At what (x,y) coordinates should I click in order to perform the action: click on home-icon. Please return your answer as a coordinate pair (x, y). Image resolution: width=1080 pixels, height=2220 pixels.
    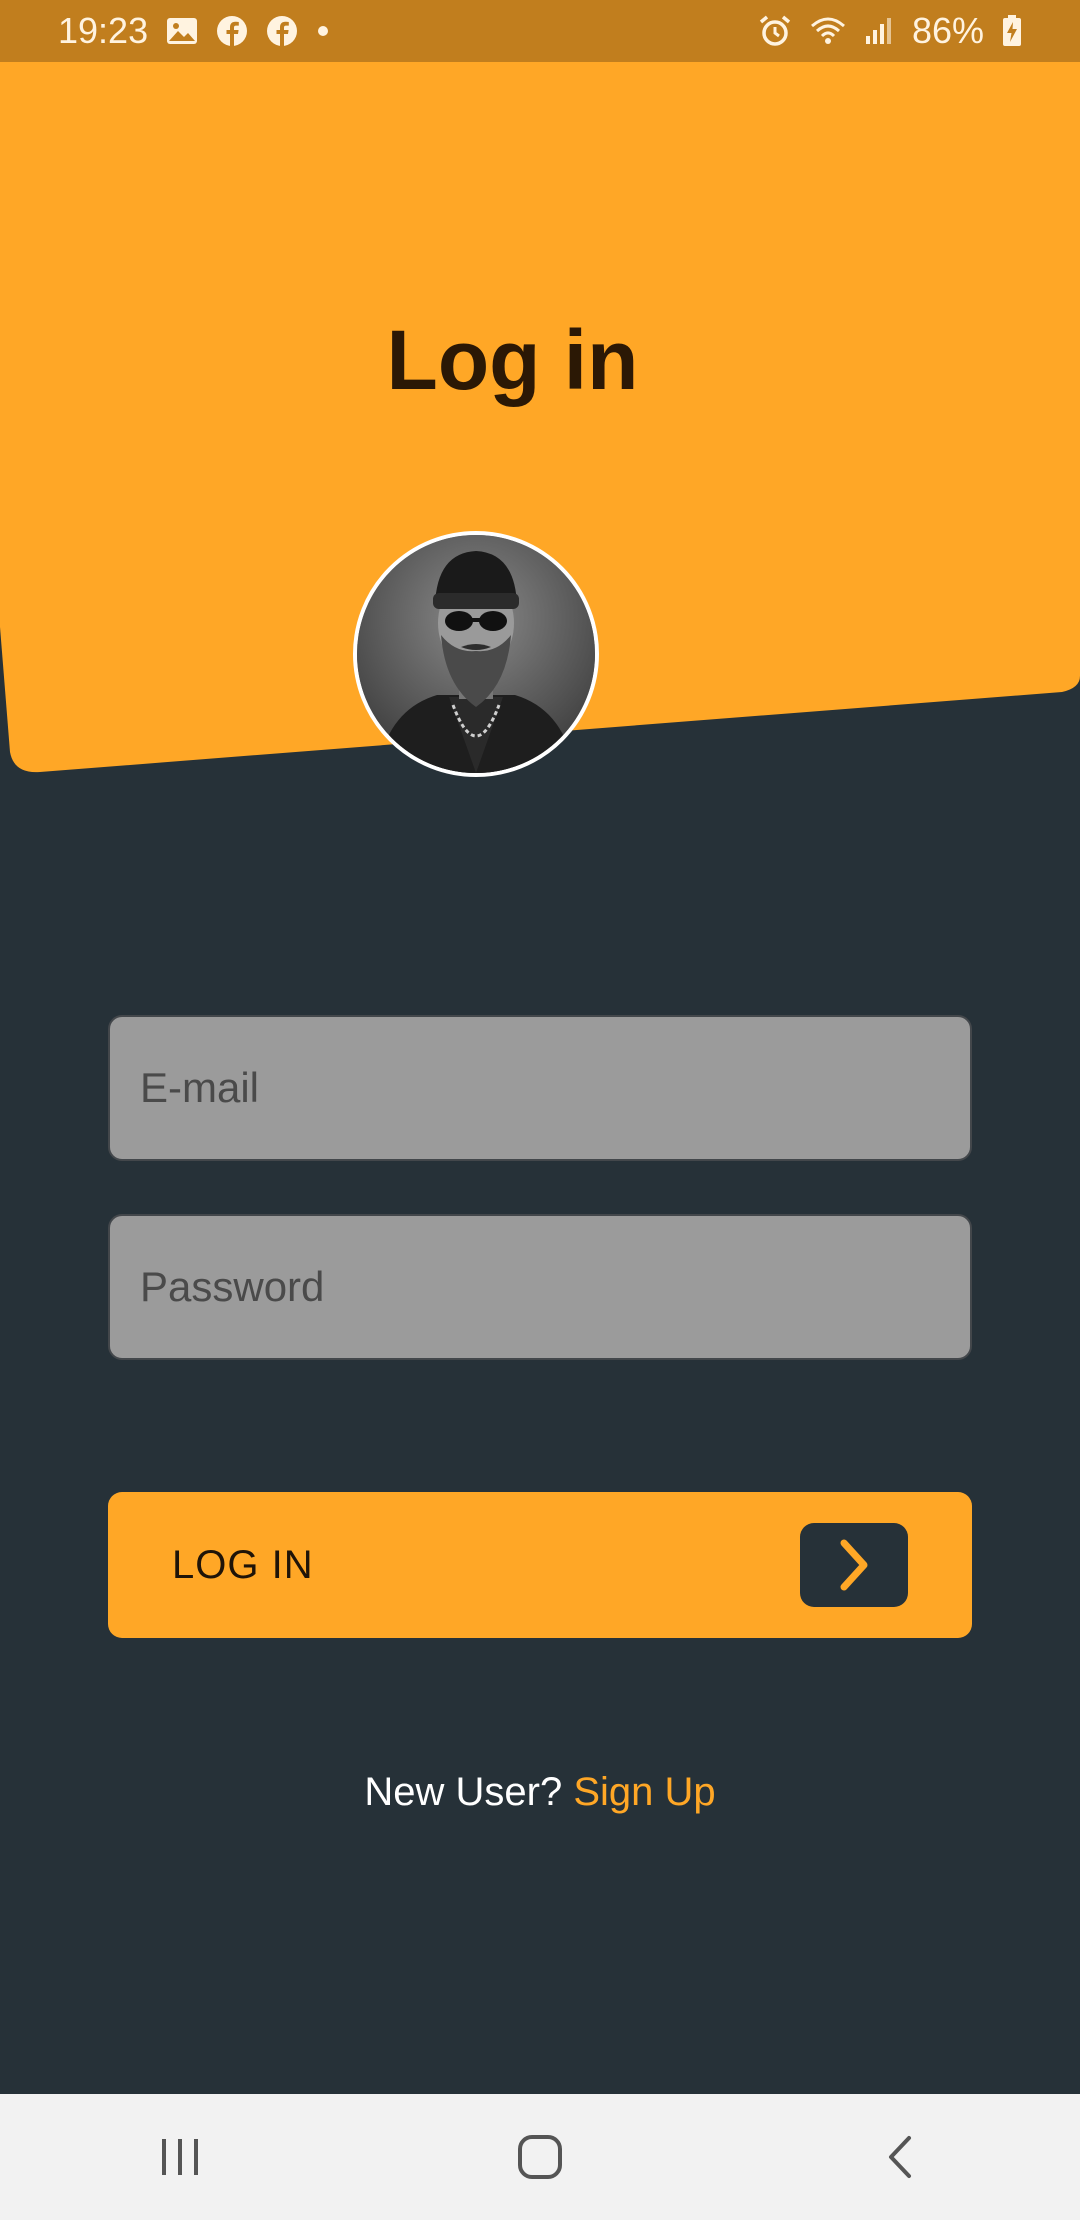
    Looking at the image, I should click on (540, 2157).